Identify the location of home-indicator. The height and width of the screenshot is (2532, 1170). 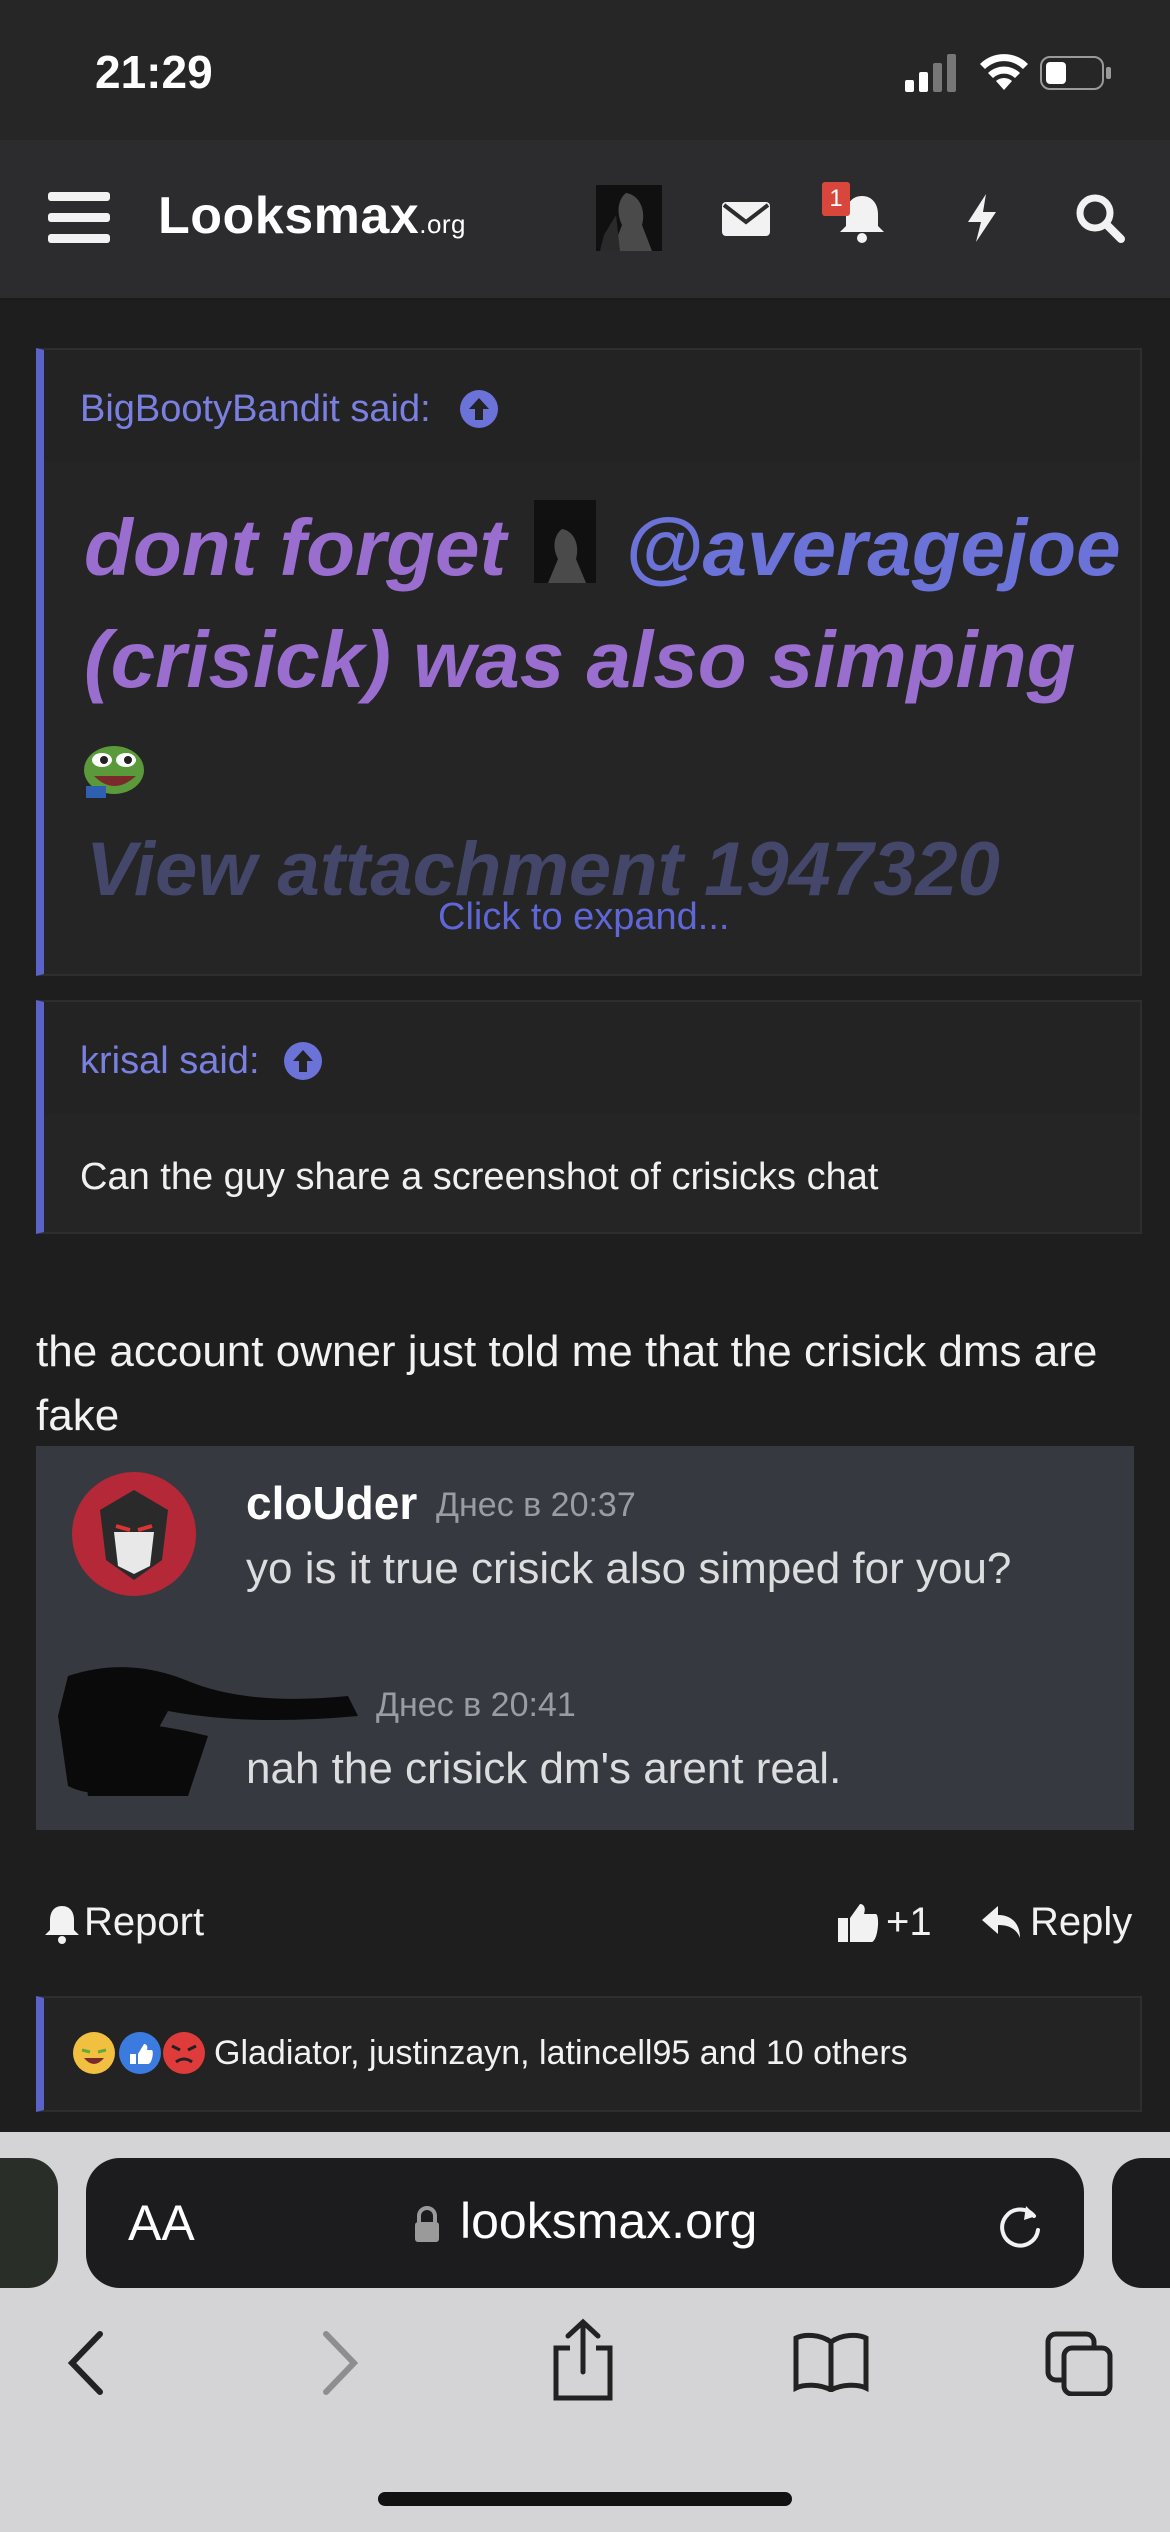
(585, 2499).